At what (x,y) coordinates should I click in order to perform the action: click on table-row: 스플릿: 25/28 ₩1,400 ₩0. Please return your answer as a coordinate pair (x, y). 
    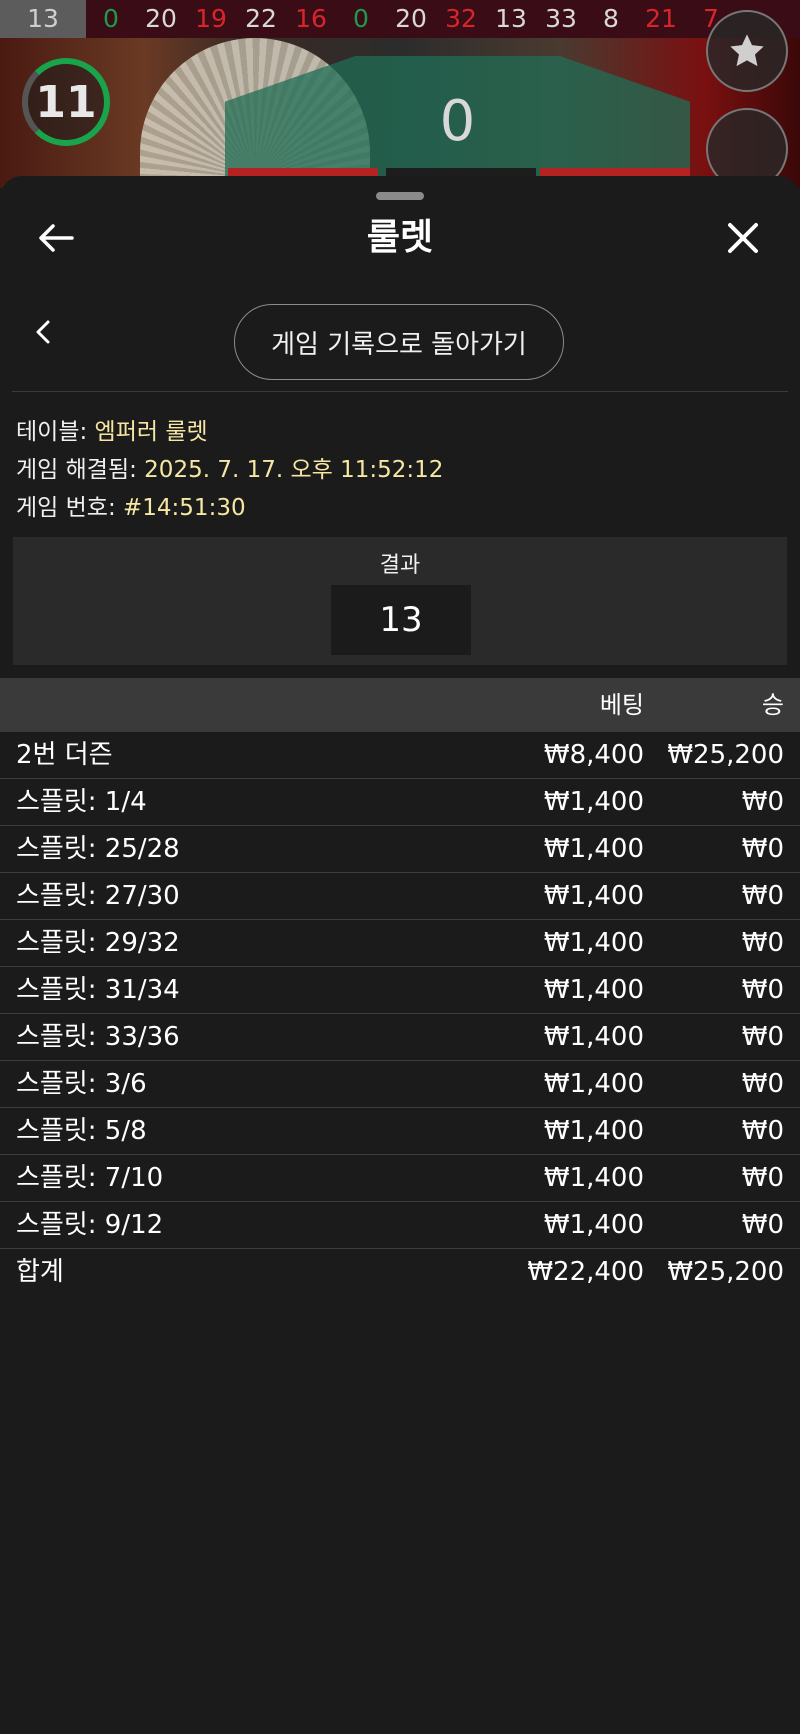
    Looking at the image, I should click on (400, 849).